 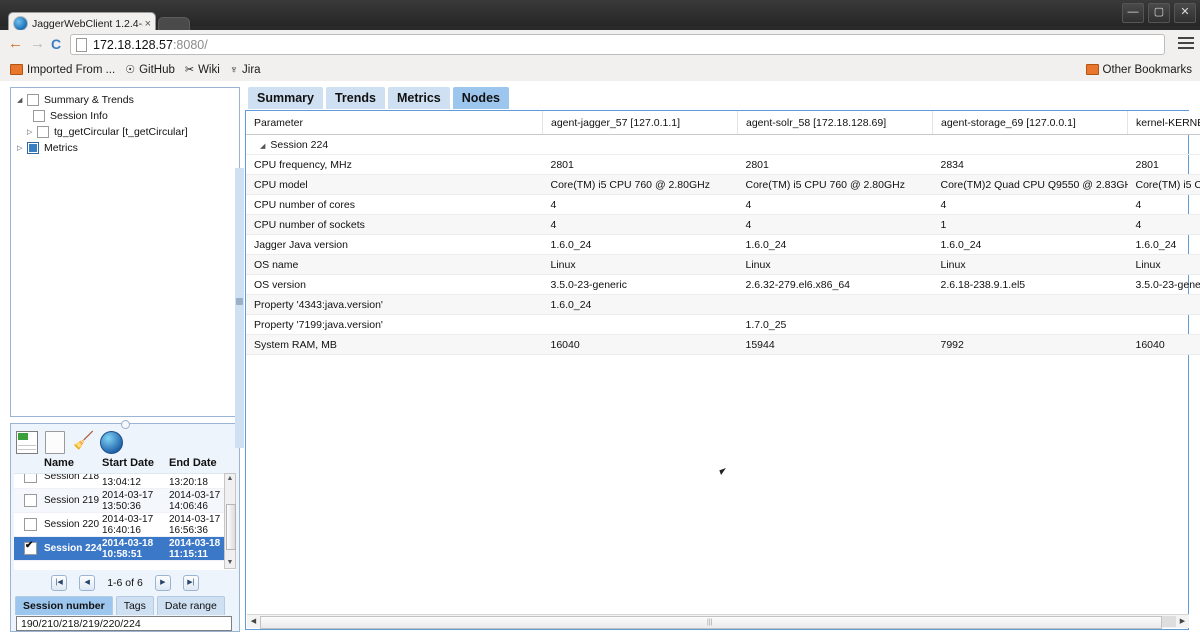 What do you see at coordinates (134, 605) in the screenshot?
I see `tab-tags: Tags` at bounding box center [134, 605].